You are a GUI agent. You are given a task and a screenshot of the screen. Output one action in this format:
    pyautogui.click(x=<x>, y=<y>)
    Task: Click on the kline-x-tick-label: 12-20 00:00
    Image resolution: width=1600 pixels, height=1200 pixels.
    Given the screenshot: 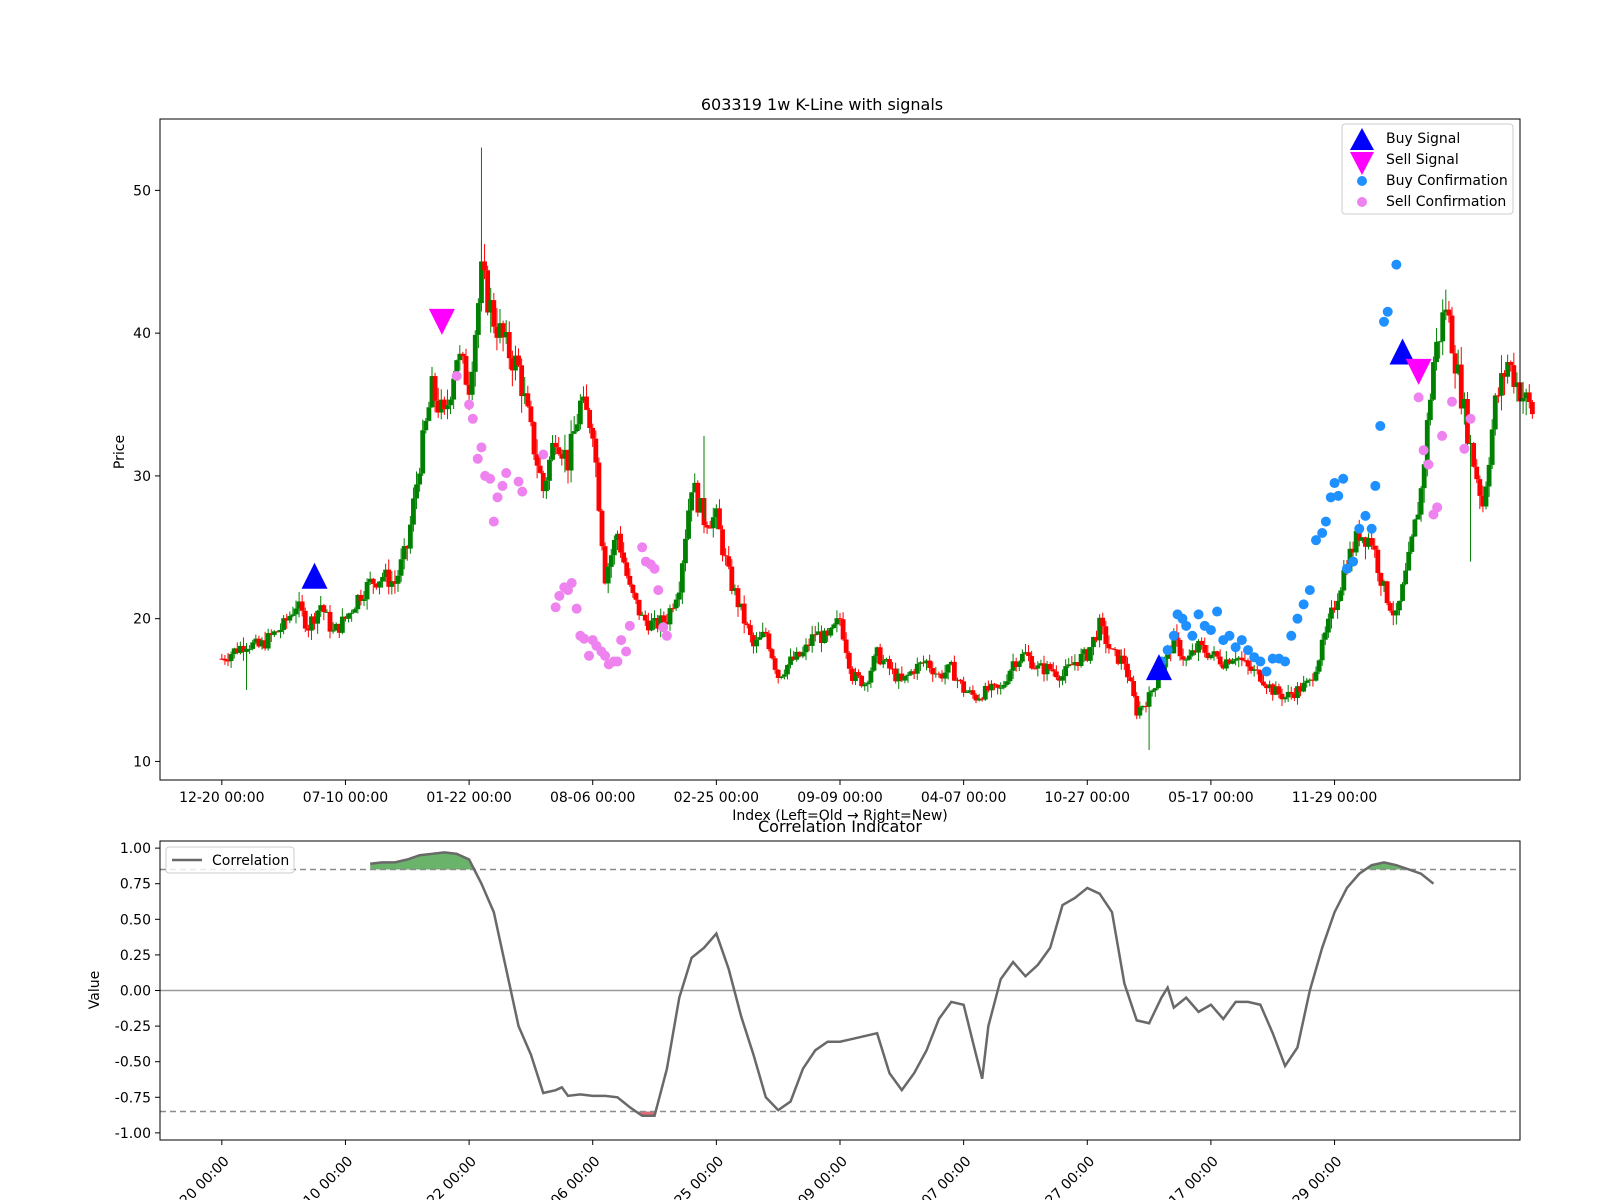 What is the action you would take?
    pyautogui.click(x=221, y=798)
    